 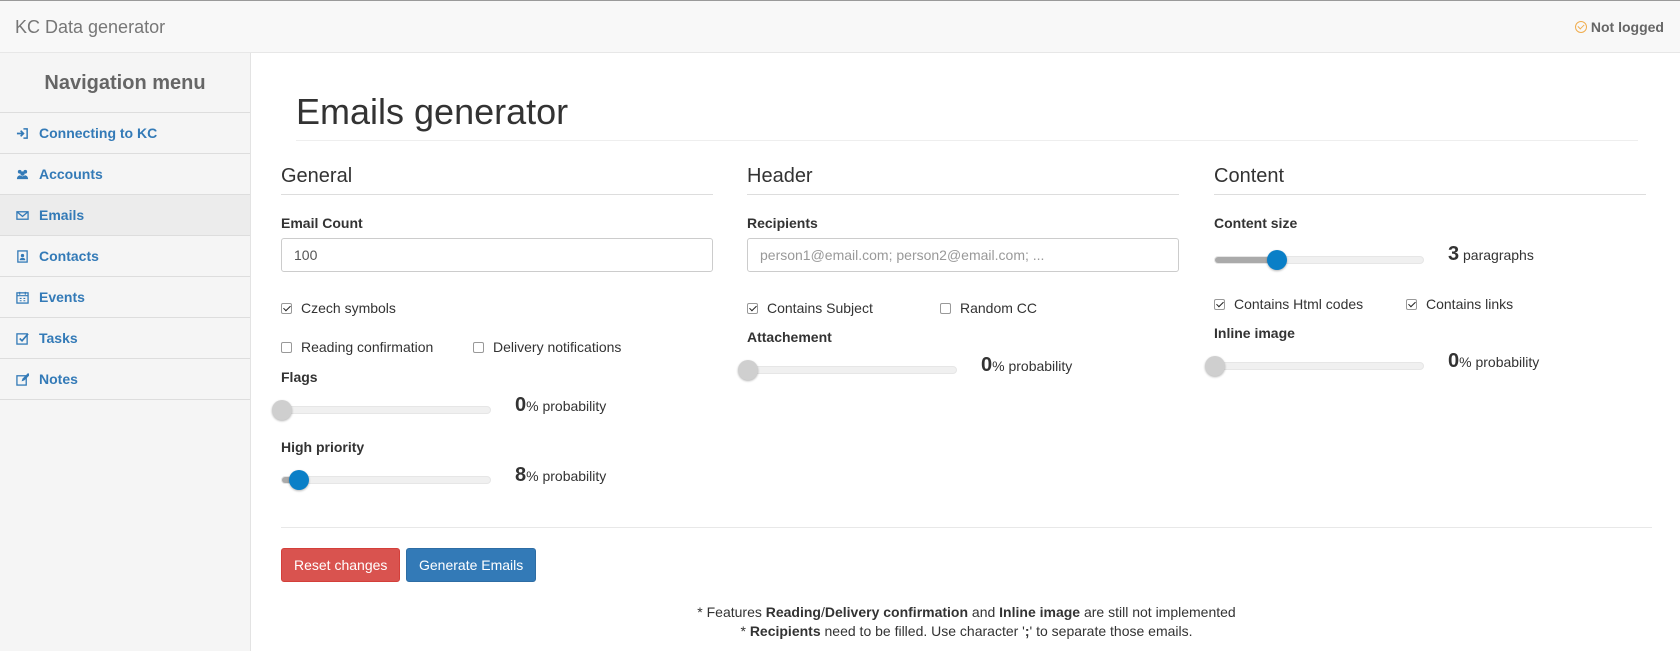 What do you see at coordinates (1454, 361) in the screenshot?
I see `inline-image-number: 0` at bounding box center [1454, 361].